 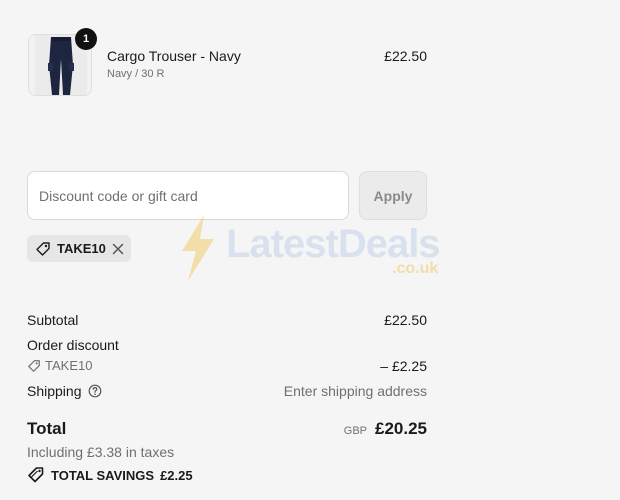 I want to click on shipping-value: Enter shipping address, so click(x=355, y=391).